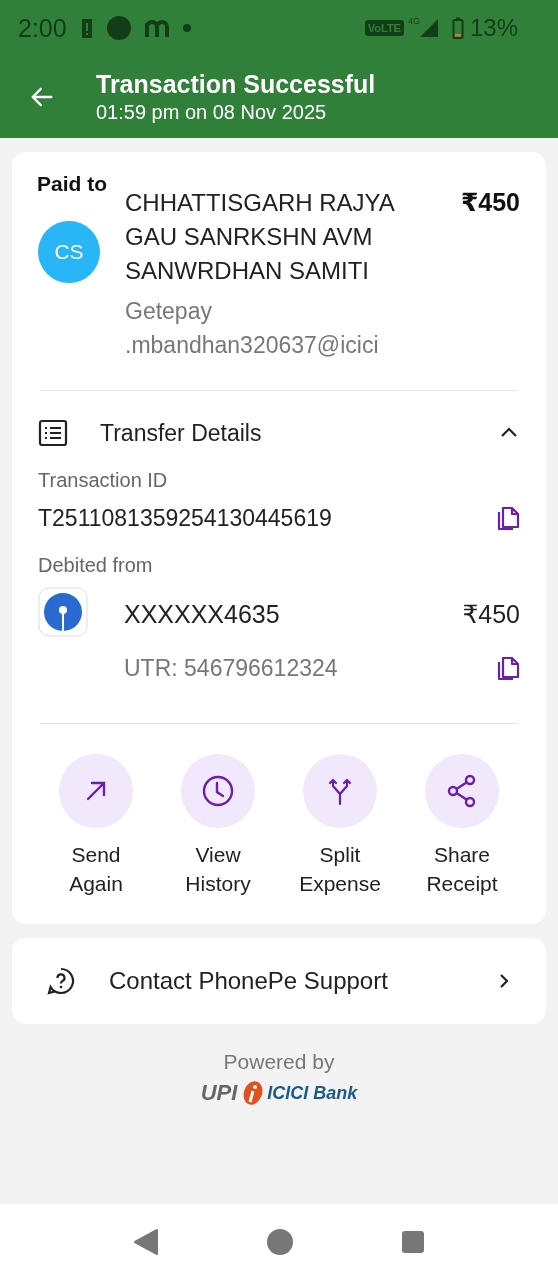 The height and width of the screenshot is (1280, 558). I want to click on battery-icon, so click(457, 28).